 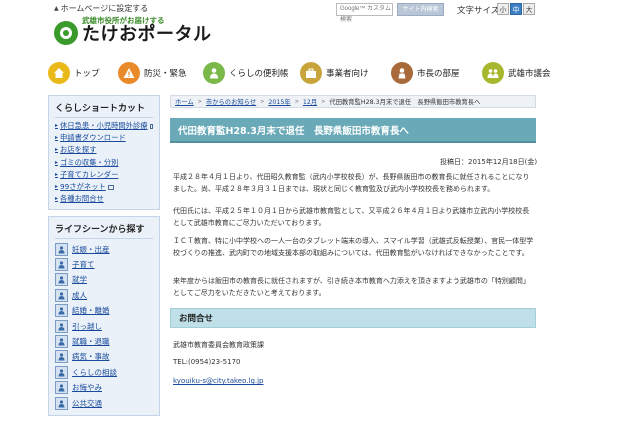 I want to click on posted-date: 投稿日：2015年12月18日(金), so click(x=489, y=162).